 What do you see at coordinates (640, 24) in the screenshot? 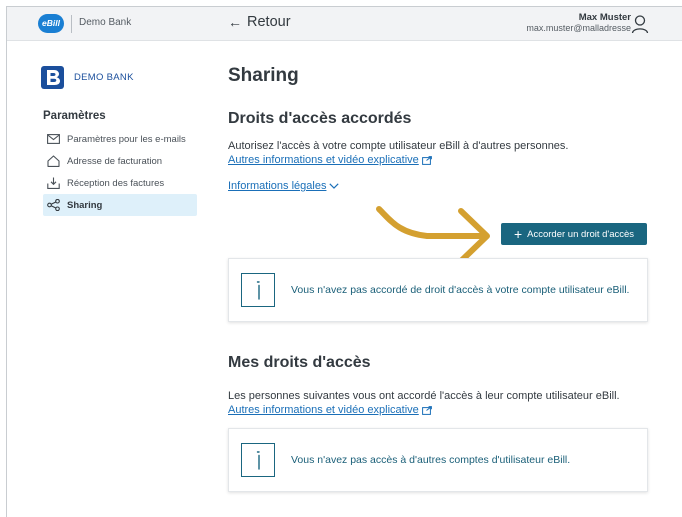
I see `user-icon` at bounding box center [640, 24].